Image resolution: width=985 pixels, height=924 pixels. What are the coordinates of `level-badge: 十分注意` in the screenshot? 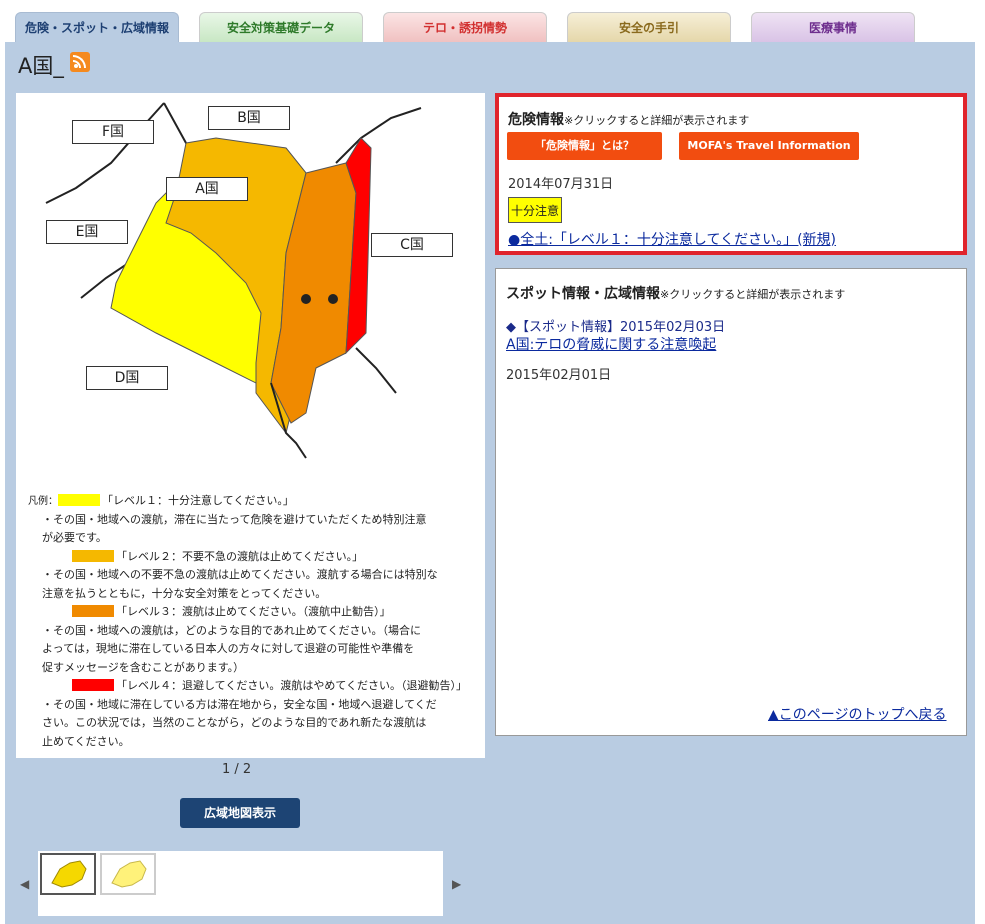 It's located at (535, 210).